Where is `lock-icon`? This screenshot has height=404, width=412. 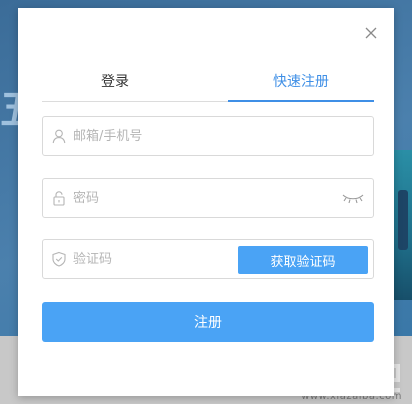
lock-icon is located at coordinates (59, 198).